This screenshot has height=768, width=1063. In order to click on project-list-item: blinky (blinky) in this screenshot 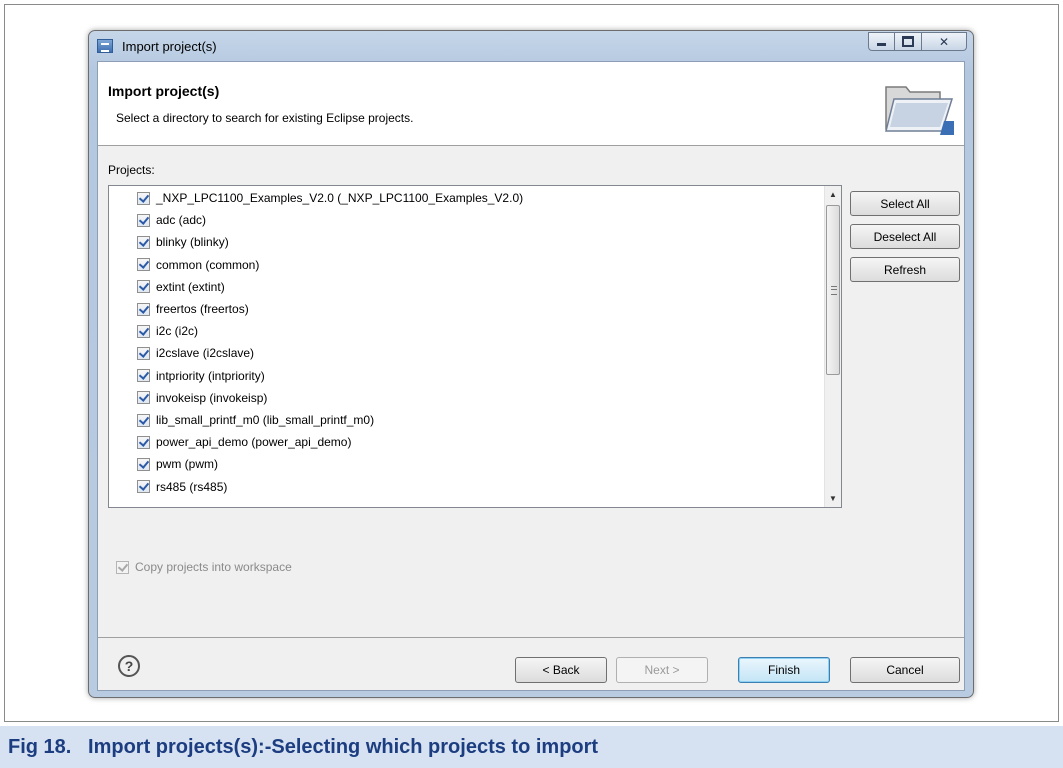, I will do `click(183, 242)`.